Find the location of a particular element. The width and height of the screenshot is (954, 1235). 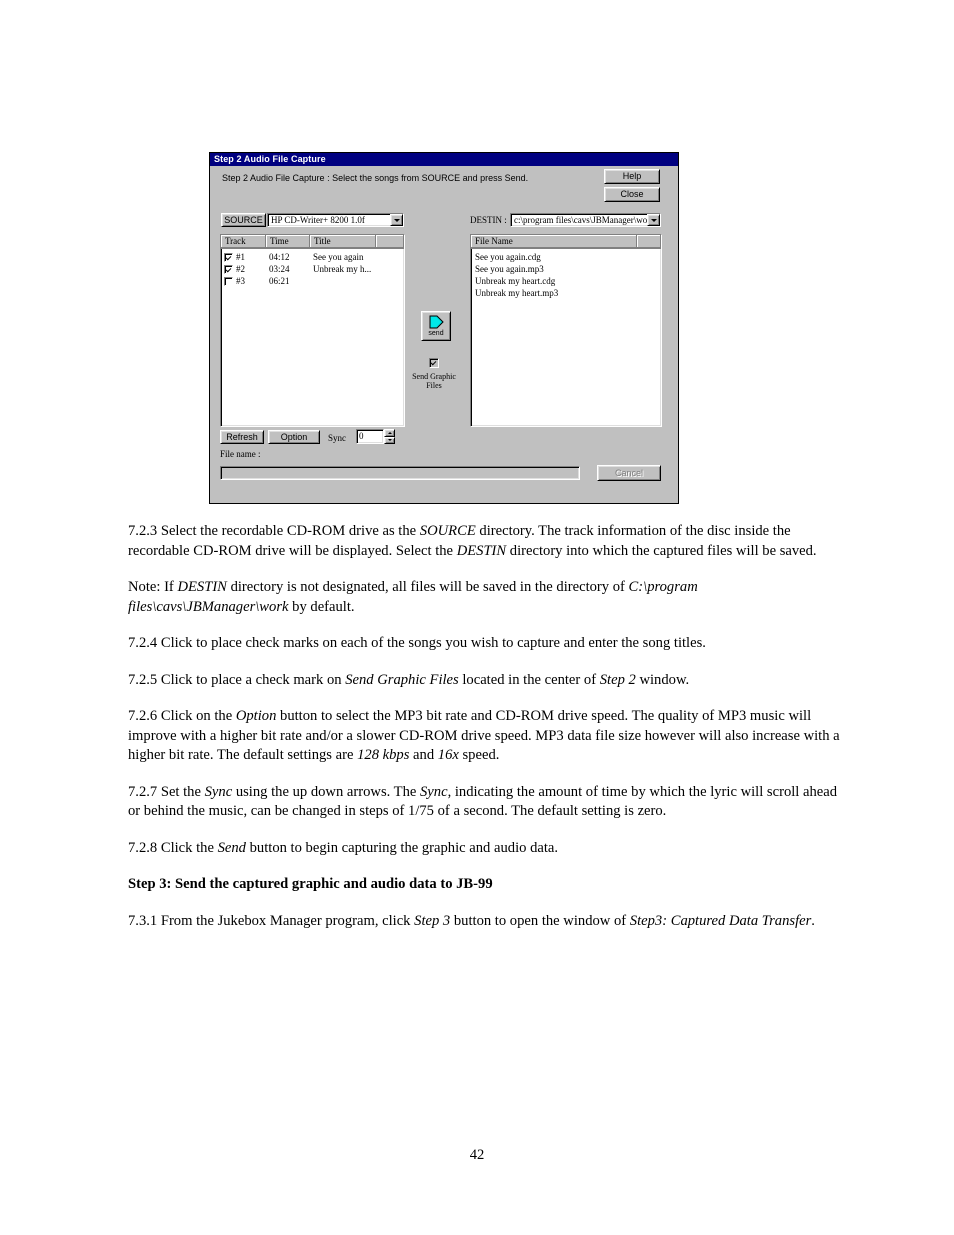

send-graphic-files-label: Send Graphic Files is located at coordinates (434, 381).